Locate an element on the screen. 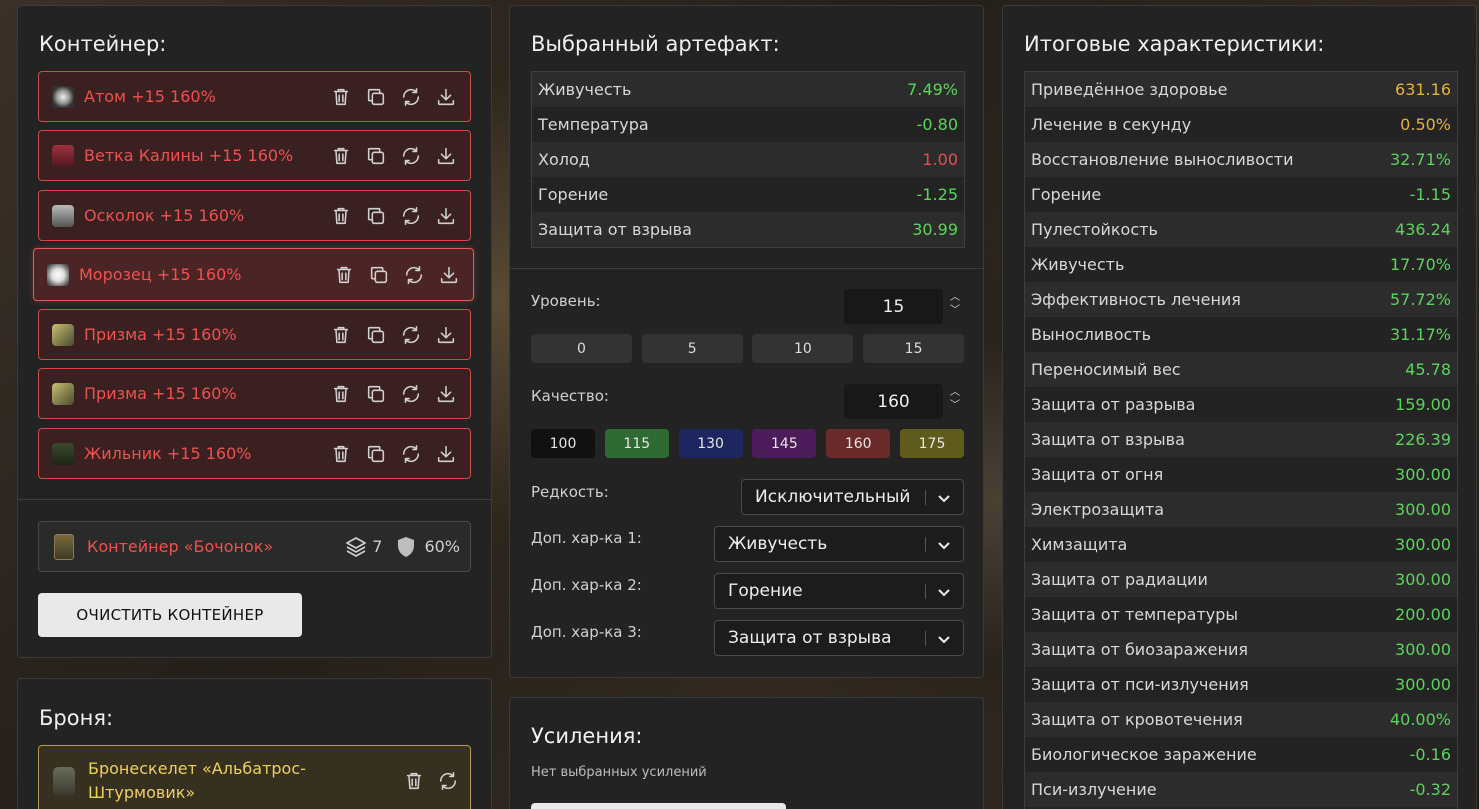  item-name: Осколок +15 160% is located at coordinates (164, 215).